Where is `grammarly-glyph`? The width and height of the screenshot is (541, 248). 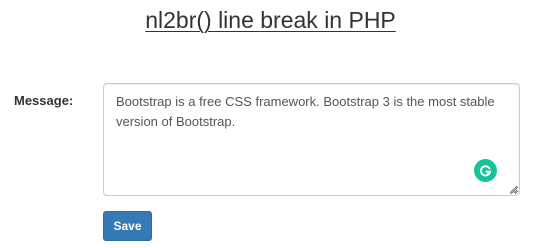 grammarly-glyph is located at coordinates (486, 171).